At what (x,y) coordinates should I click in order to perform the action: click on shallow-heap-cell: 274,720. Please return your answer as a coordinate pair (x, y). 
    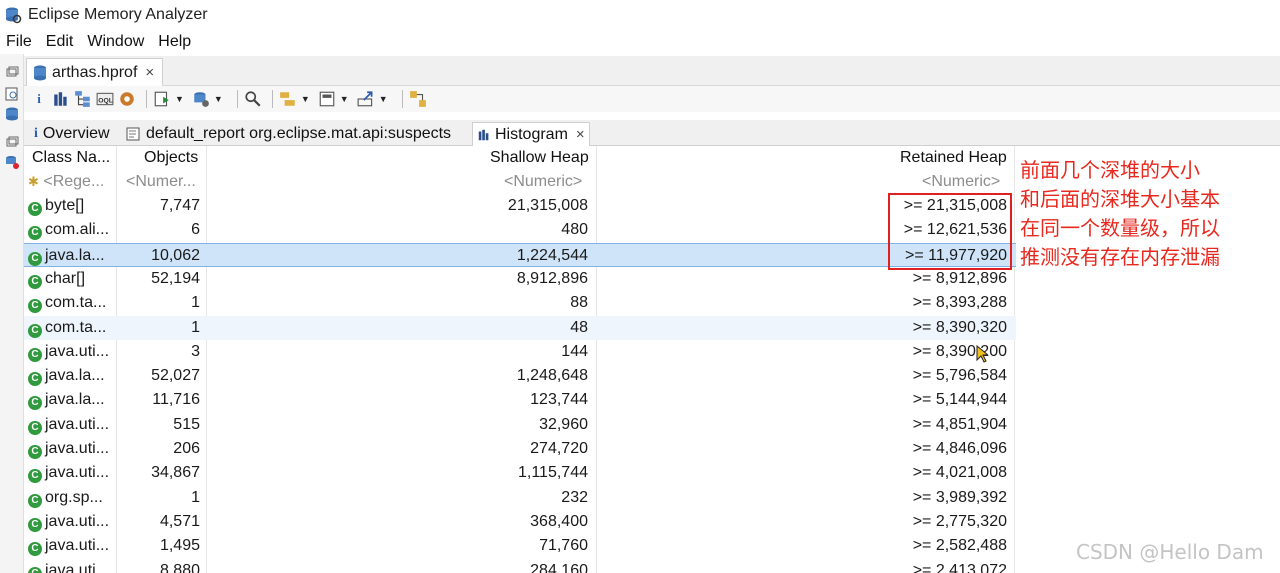
    Looking at the image, I should click on (559, 448).